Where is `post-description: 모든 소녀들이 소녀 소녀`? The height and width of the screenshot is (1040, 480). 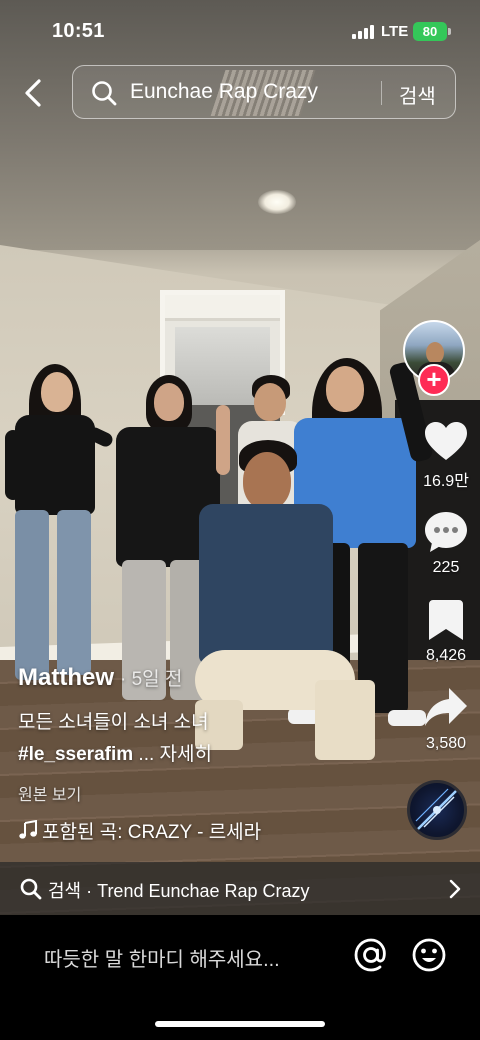
post-description: 모든 소녀들이 소녀 소녀 is located at coordinates (113, 722).